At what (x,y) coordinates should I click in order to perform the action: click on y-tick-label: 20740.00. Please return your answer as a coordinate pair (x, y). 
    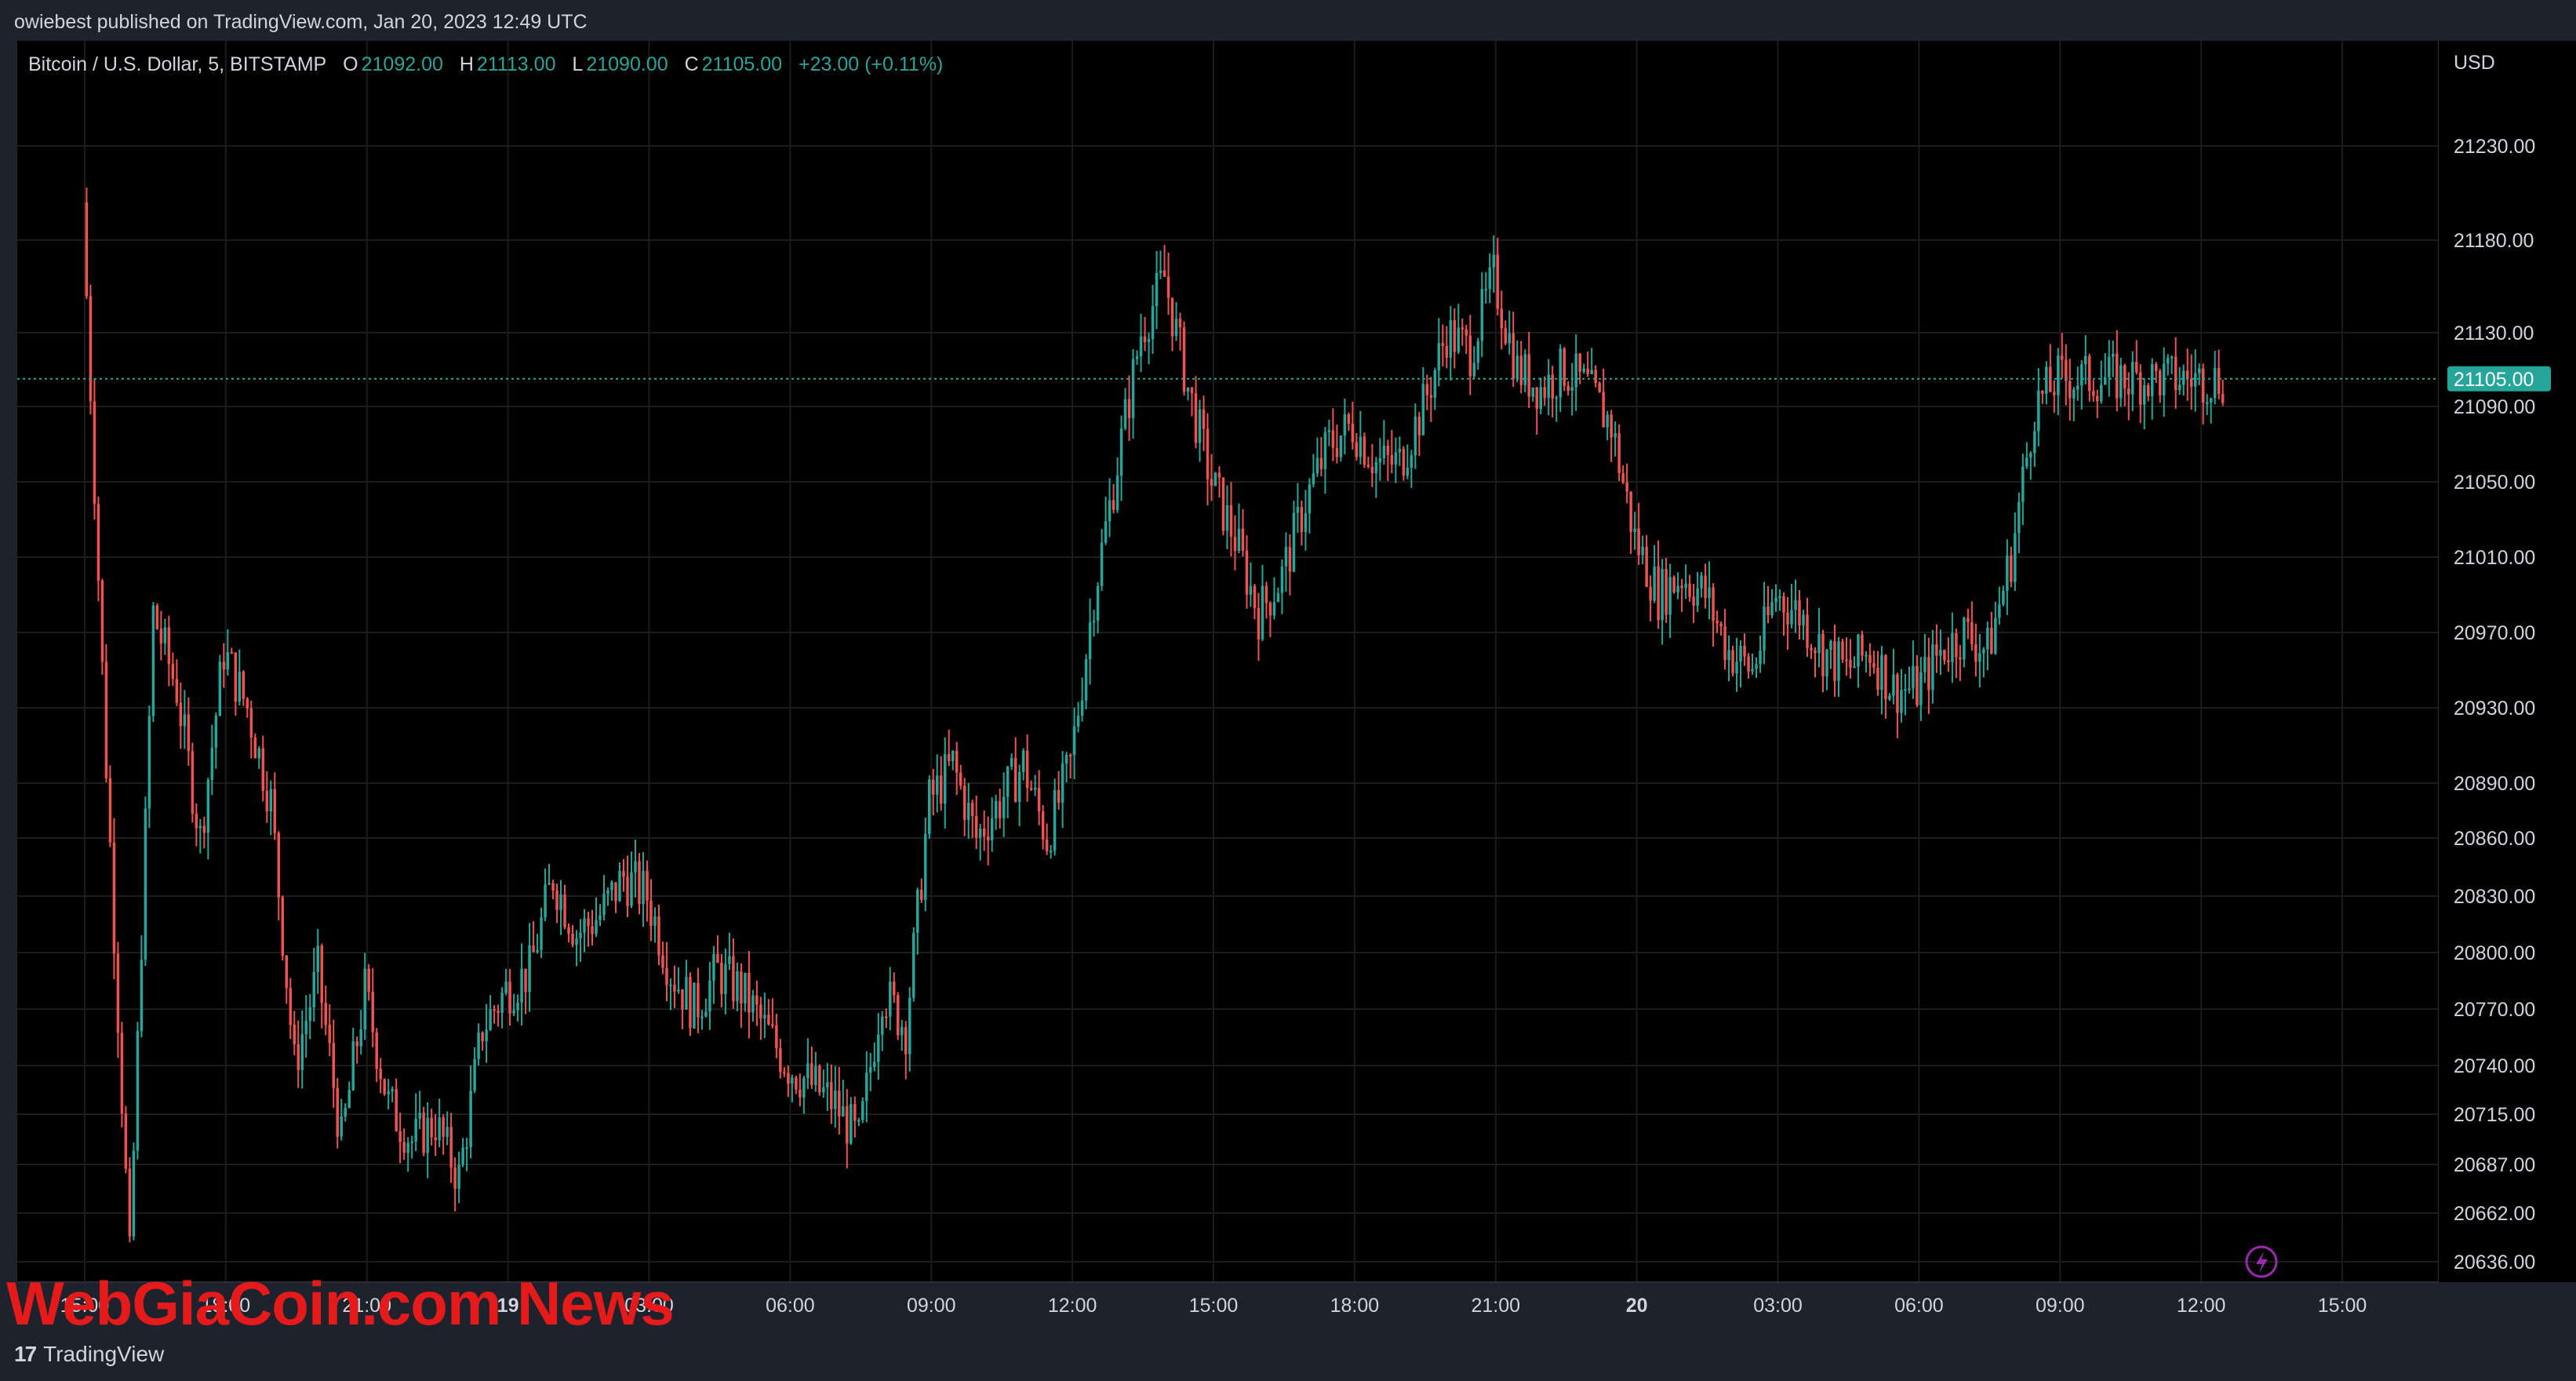
    Looking at the image, I should click on (2494, 1066).